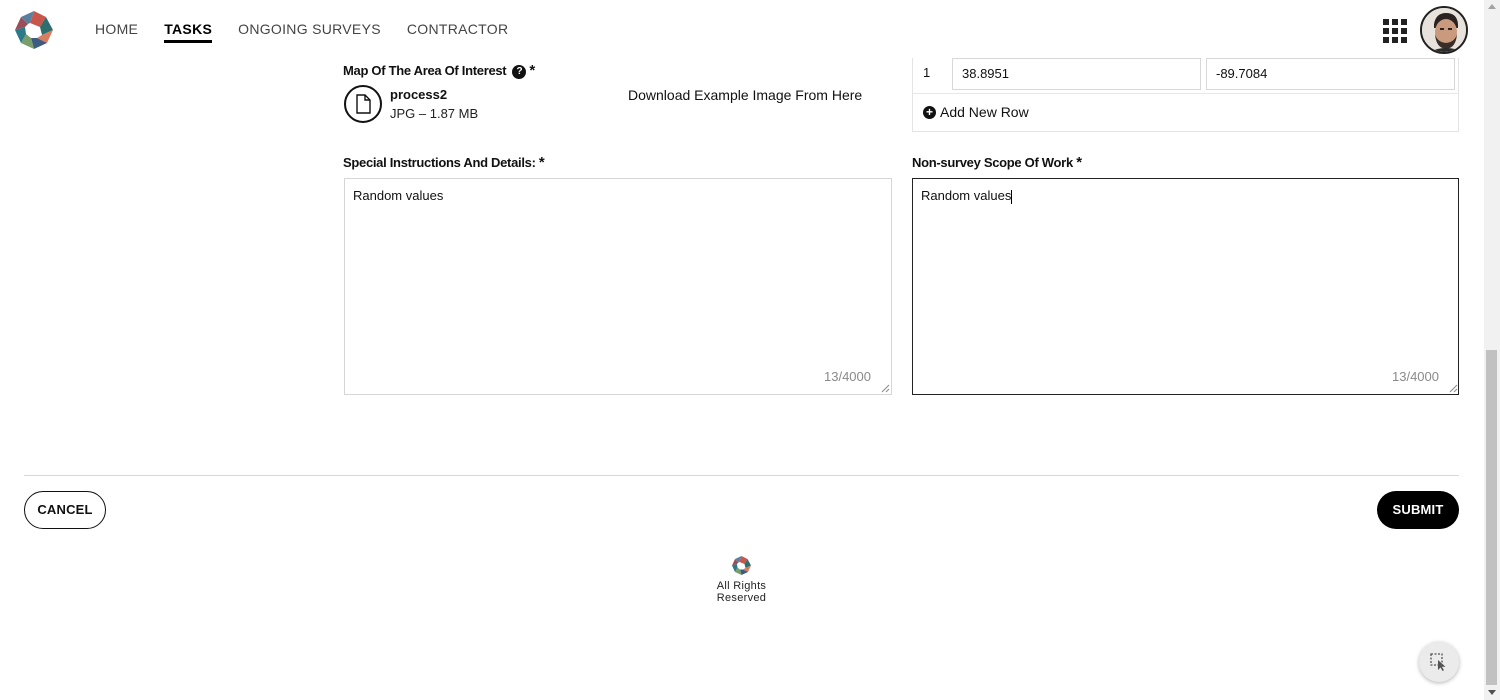  I want to click on apps-grid-icon, so click(1395, 31).